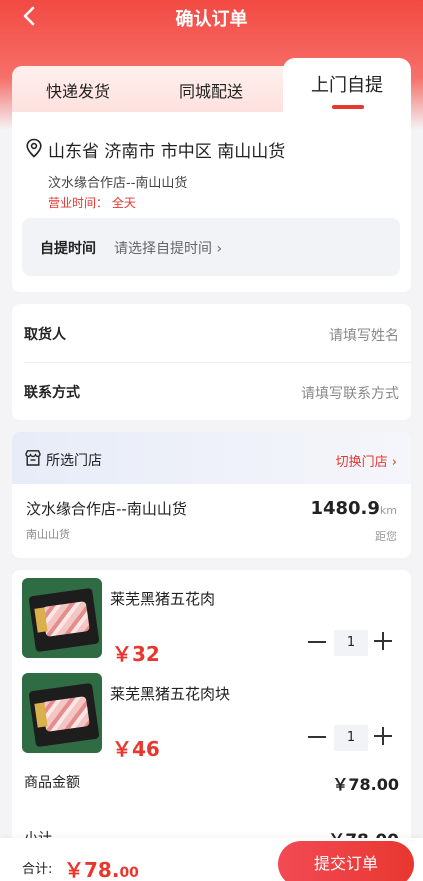 The width and height of the screenshot is (423, 881). Describe the element at coordinates (211, 859) in the screenshot. I see `checkout-bar: 合计: ￥78.00 提交订单` at that location.